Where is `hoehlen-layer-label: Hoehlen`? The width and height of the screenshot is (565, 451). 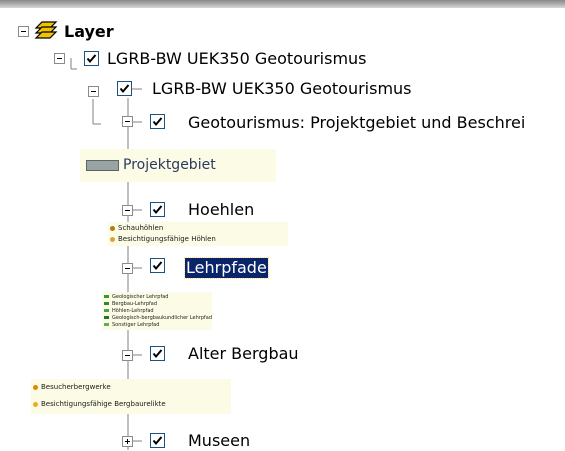
hoehlen-layer-label: Hoehlen is located at coordinates (221, 210).